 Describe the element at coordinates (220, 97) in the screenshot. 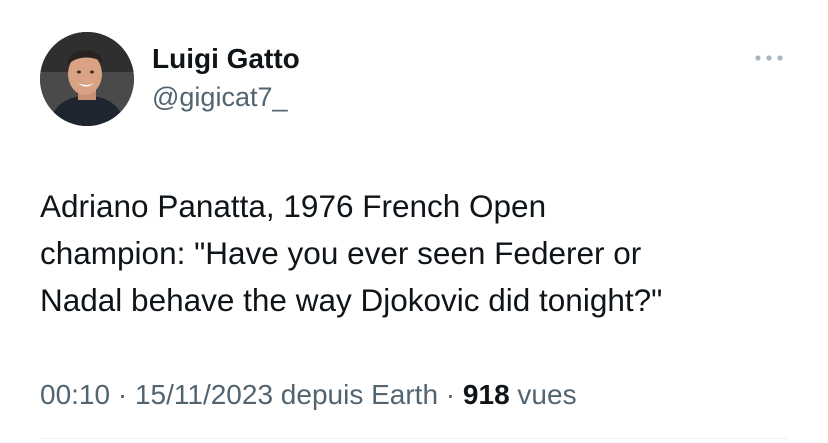

I see `author-handle: @gigicat7_` at that location.